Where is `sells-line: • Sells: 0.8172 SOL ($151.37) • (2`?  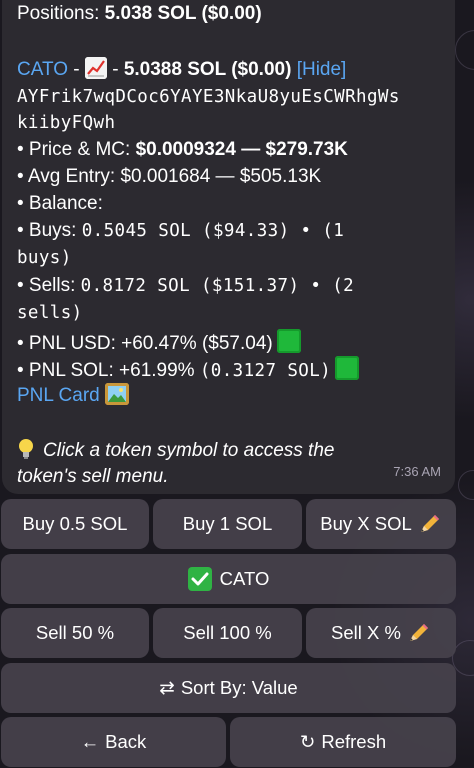
sells-line: • Sells: 0.8172 SOL ($151.37) • (2 is located at coordinates (185, 286).